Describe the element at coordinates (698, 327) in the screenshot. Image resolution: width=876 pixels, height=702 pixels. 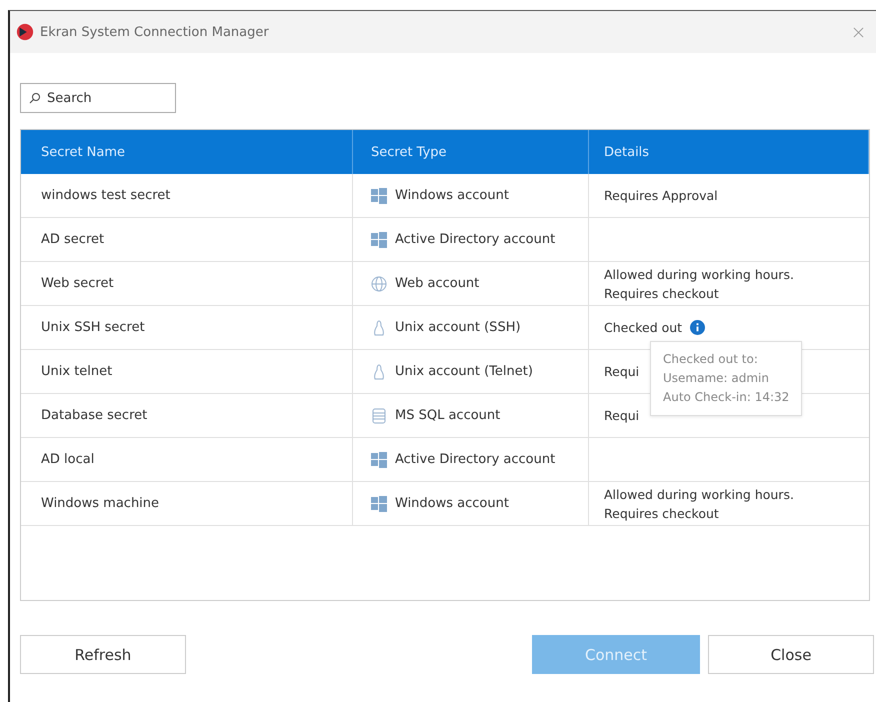
I see `info-icon` at that location.